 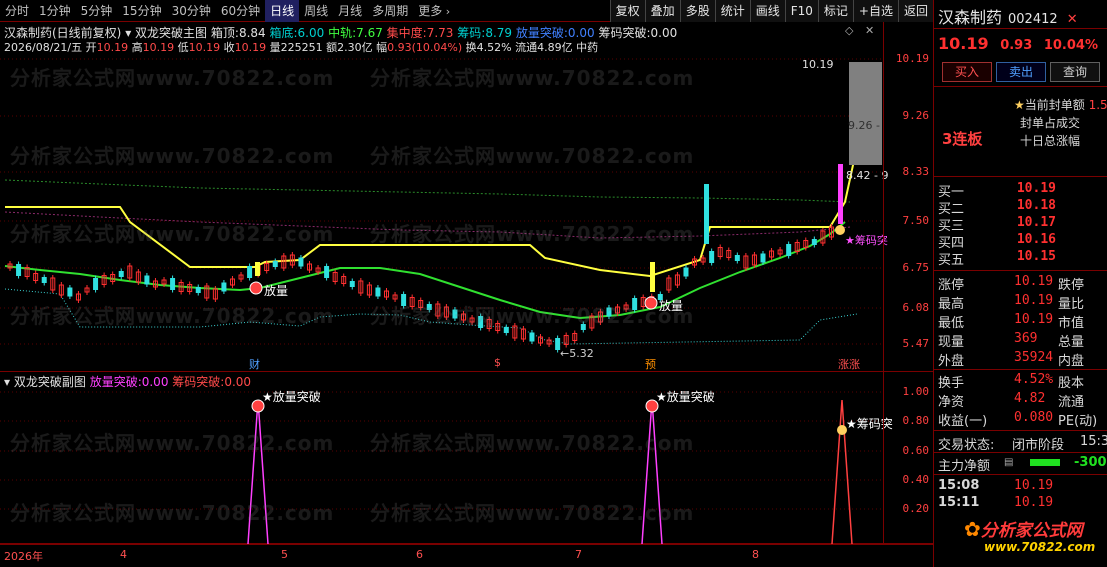 What do you see at coordinates (198, 382) in the screenshot?
I see `sub-chip-label: 筹码突破:` at bounding box center [198, 382].